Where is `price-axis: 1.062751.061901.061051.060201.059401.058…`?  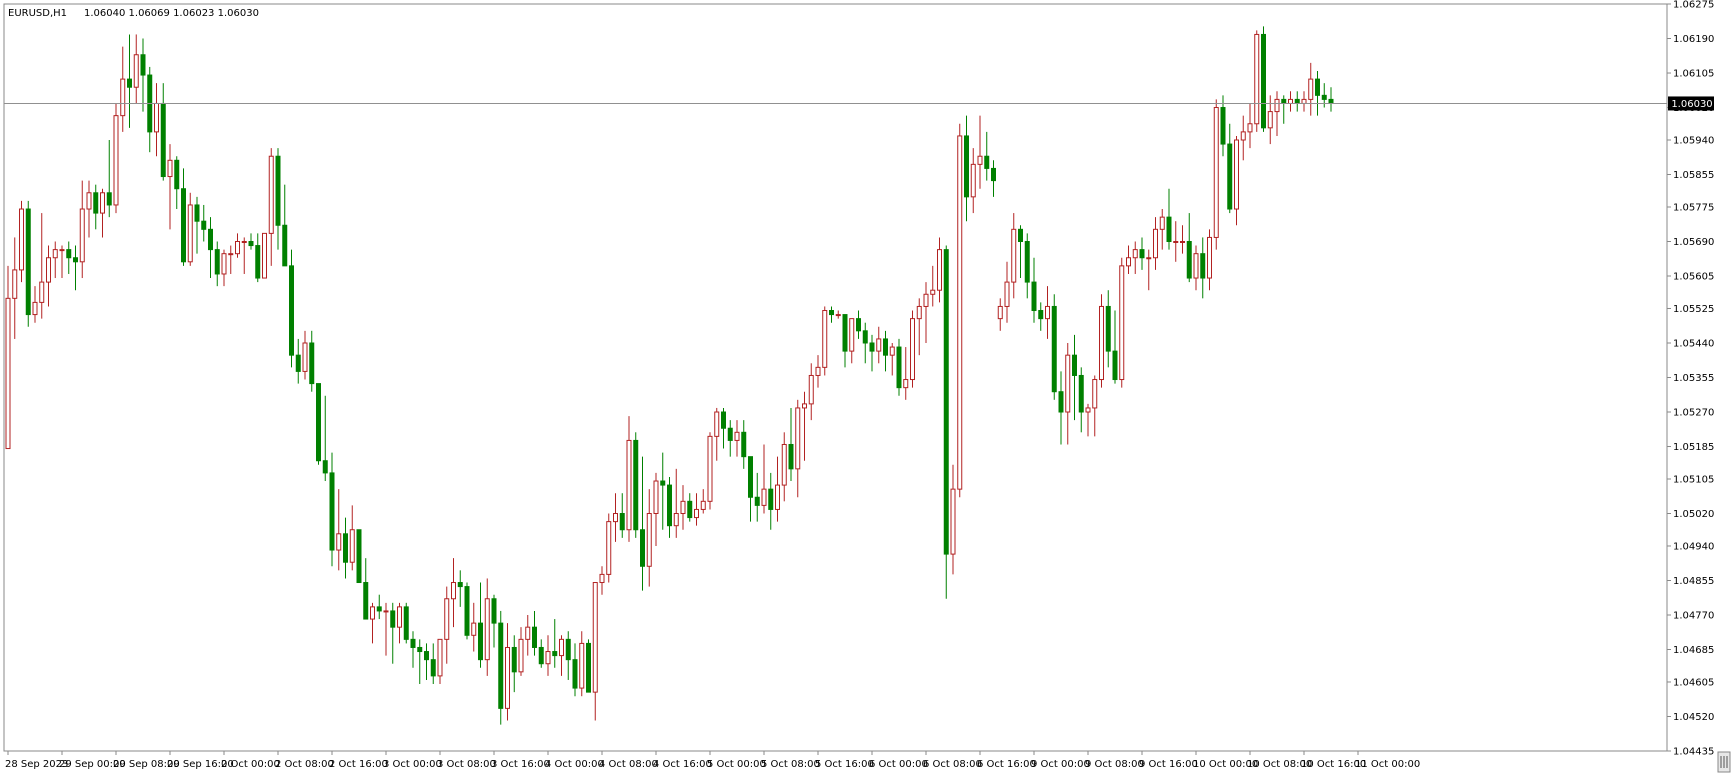 price-axis: 1.062751.061901.061051.060201.059401.058… is located at coordinates (1690, 379).